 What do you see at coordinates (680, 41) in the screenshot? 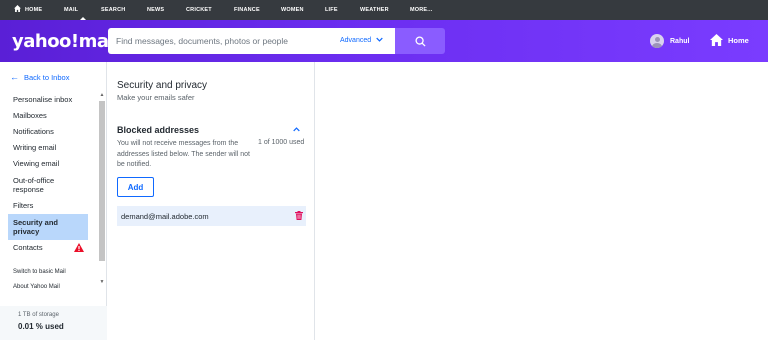
I see `user-name: Rahul` at bounding box center [680, 41].